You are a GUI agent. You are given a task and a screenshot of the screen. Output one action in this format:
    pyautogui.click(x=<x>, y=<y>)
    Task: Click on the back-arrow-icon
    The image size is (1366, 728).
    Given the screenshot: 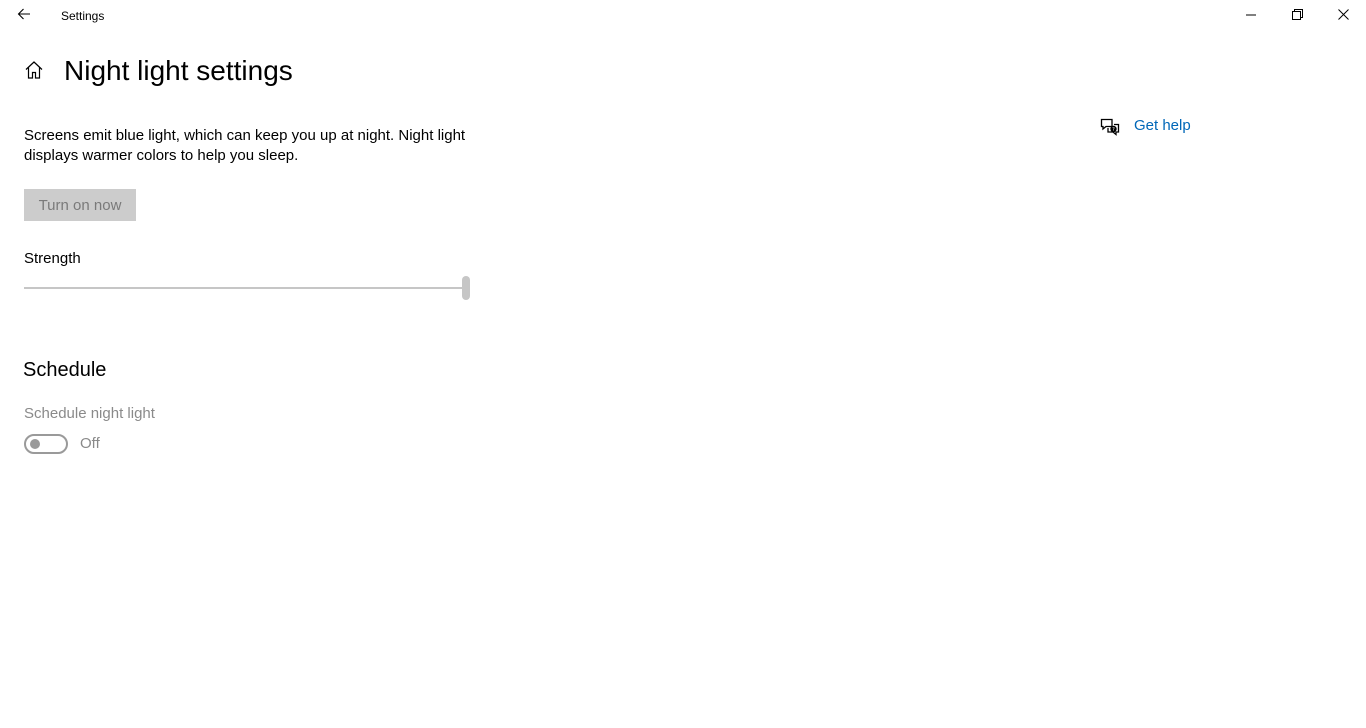 What is the action you would take?
    pyautogui.click(x=24, y=16)
    